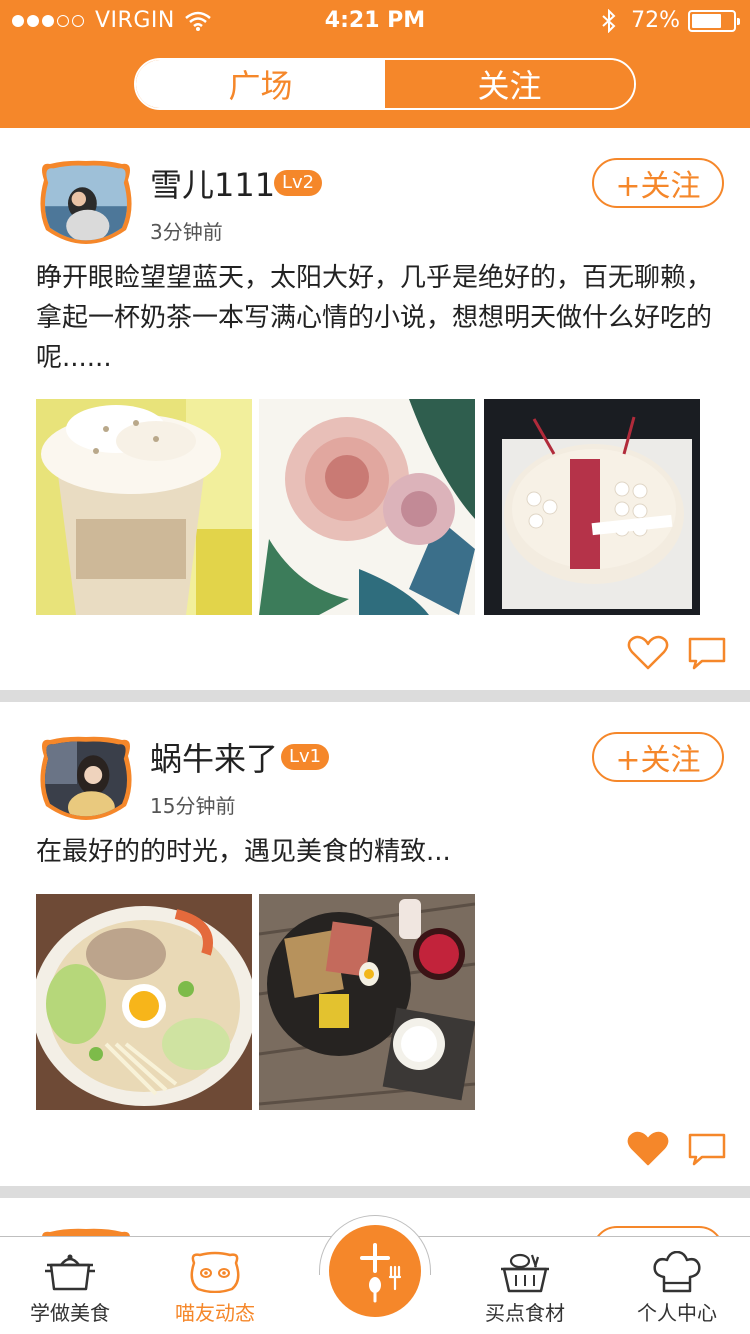 The image size is (750, 1334). Describe the element at coordinates (706, 20) in the screenshot. I see `battery-fill` at that location.